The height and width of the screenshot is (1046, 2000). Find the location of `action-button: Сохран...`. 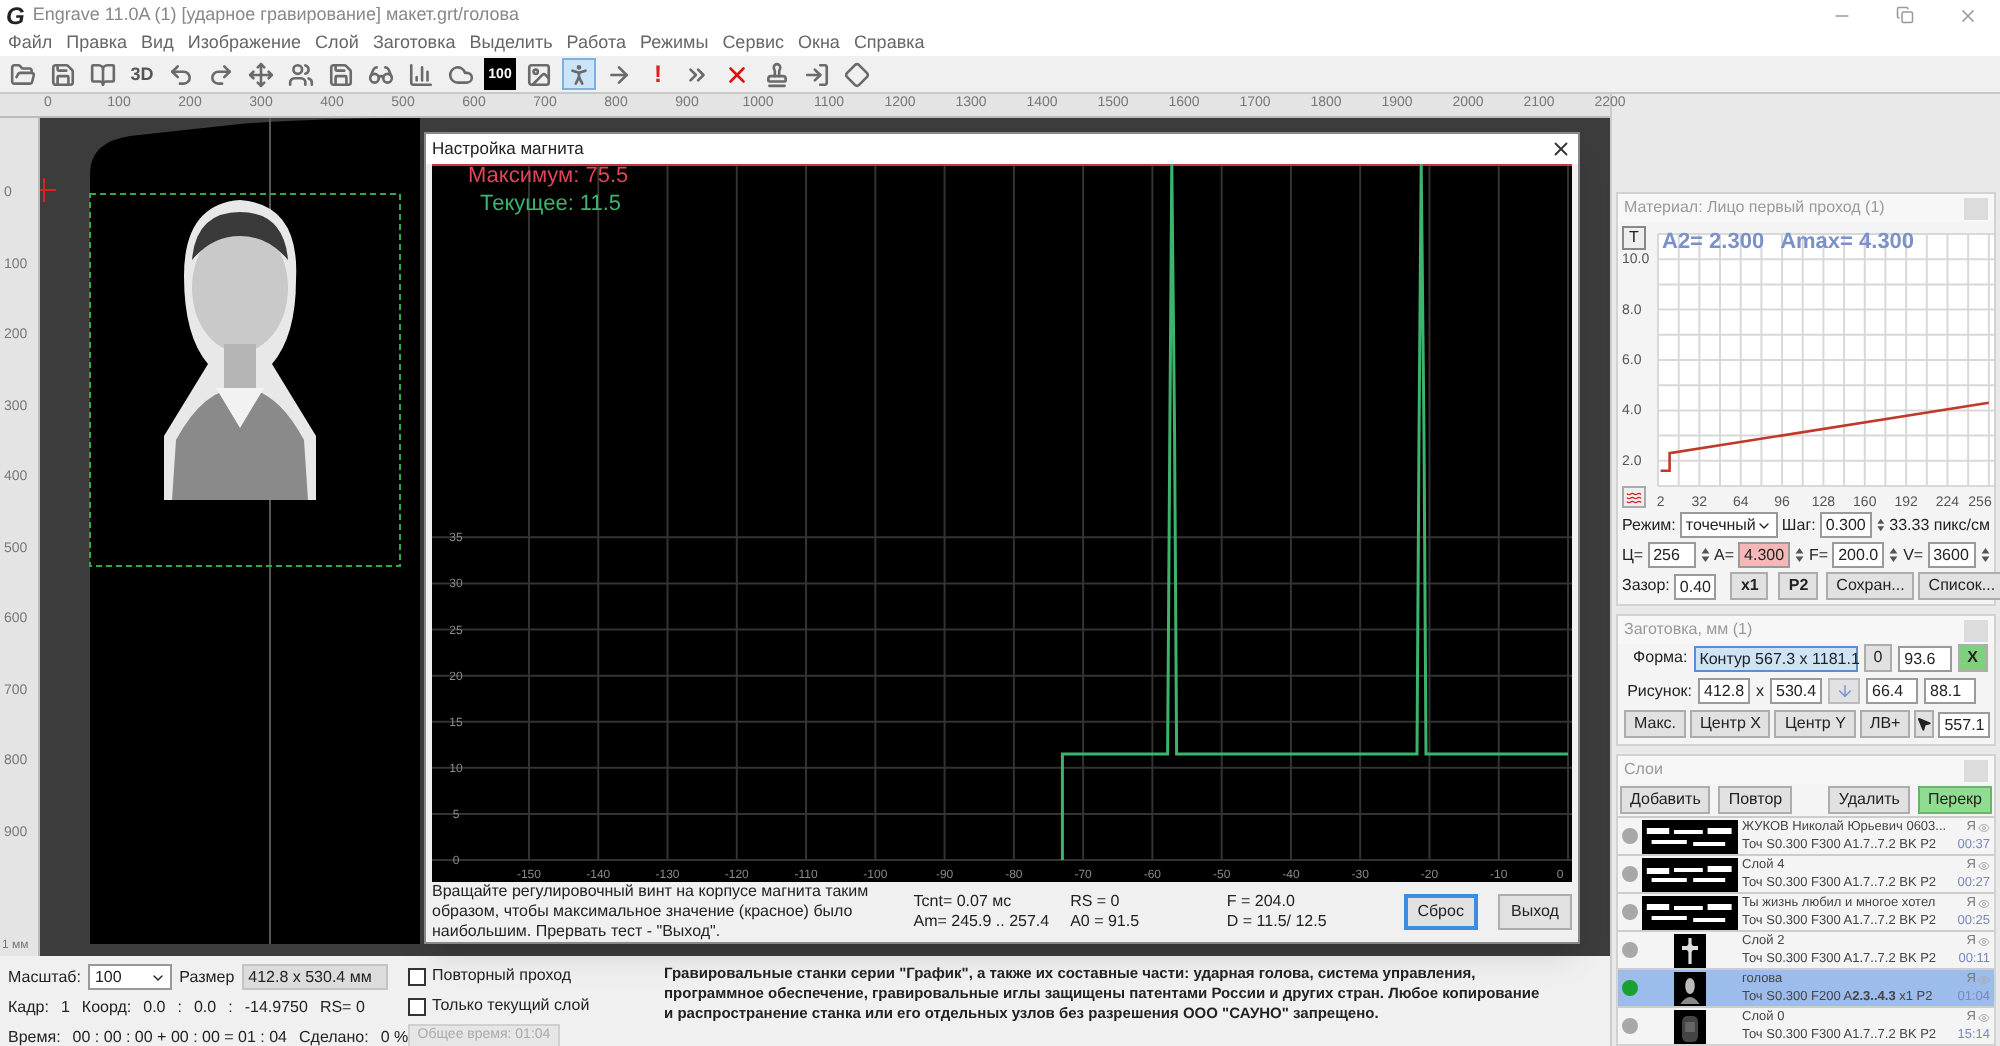

action-button: Сохран... is located at coordinates (1870, 586).